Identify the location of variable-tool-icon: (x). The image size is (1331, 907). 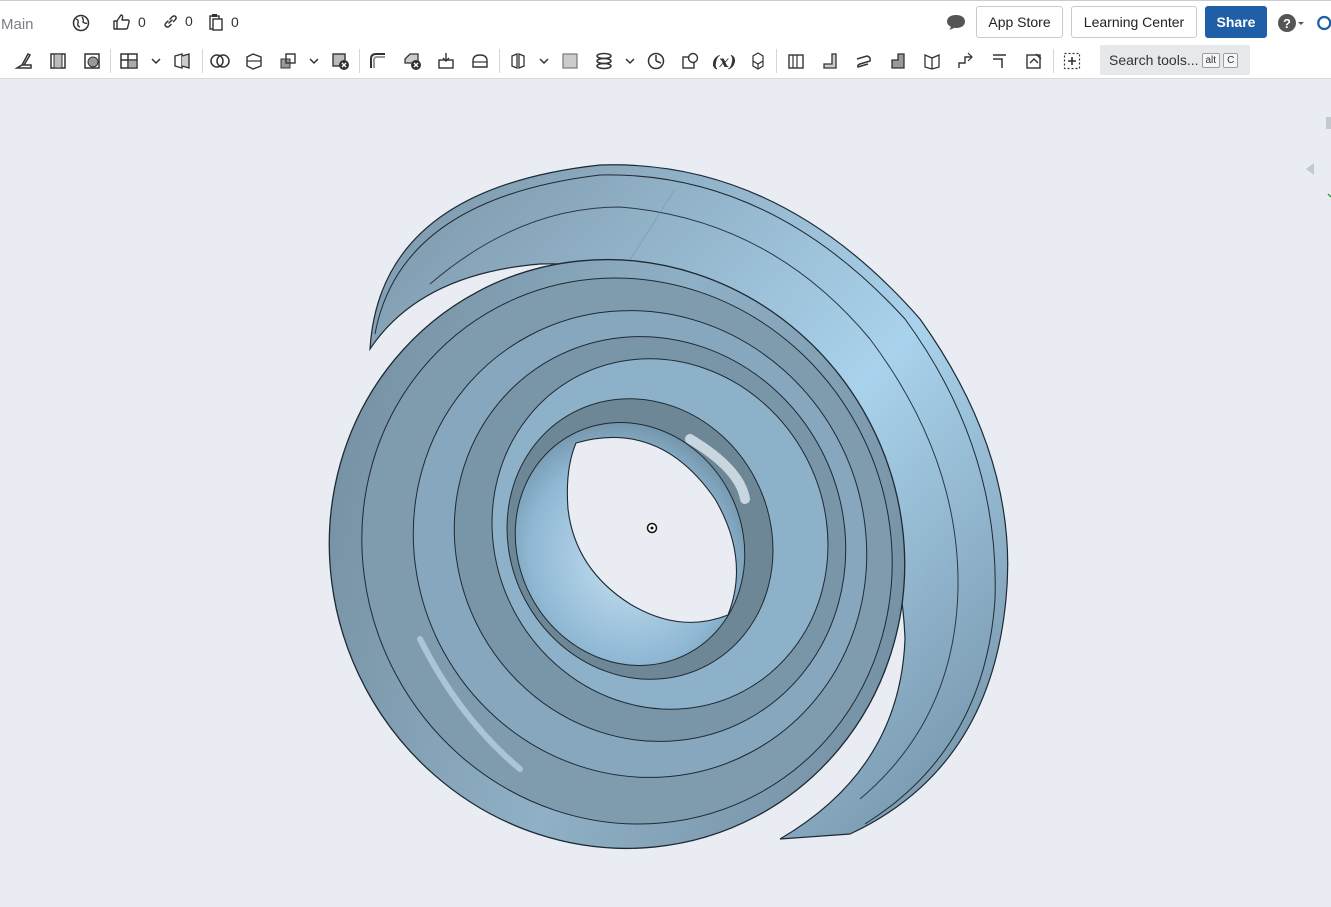
(724, 61).